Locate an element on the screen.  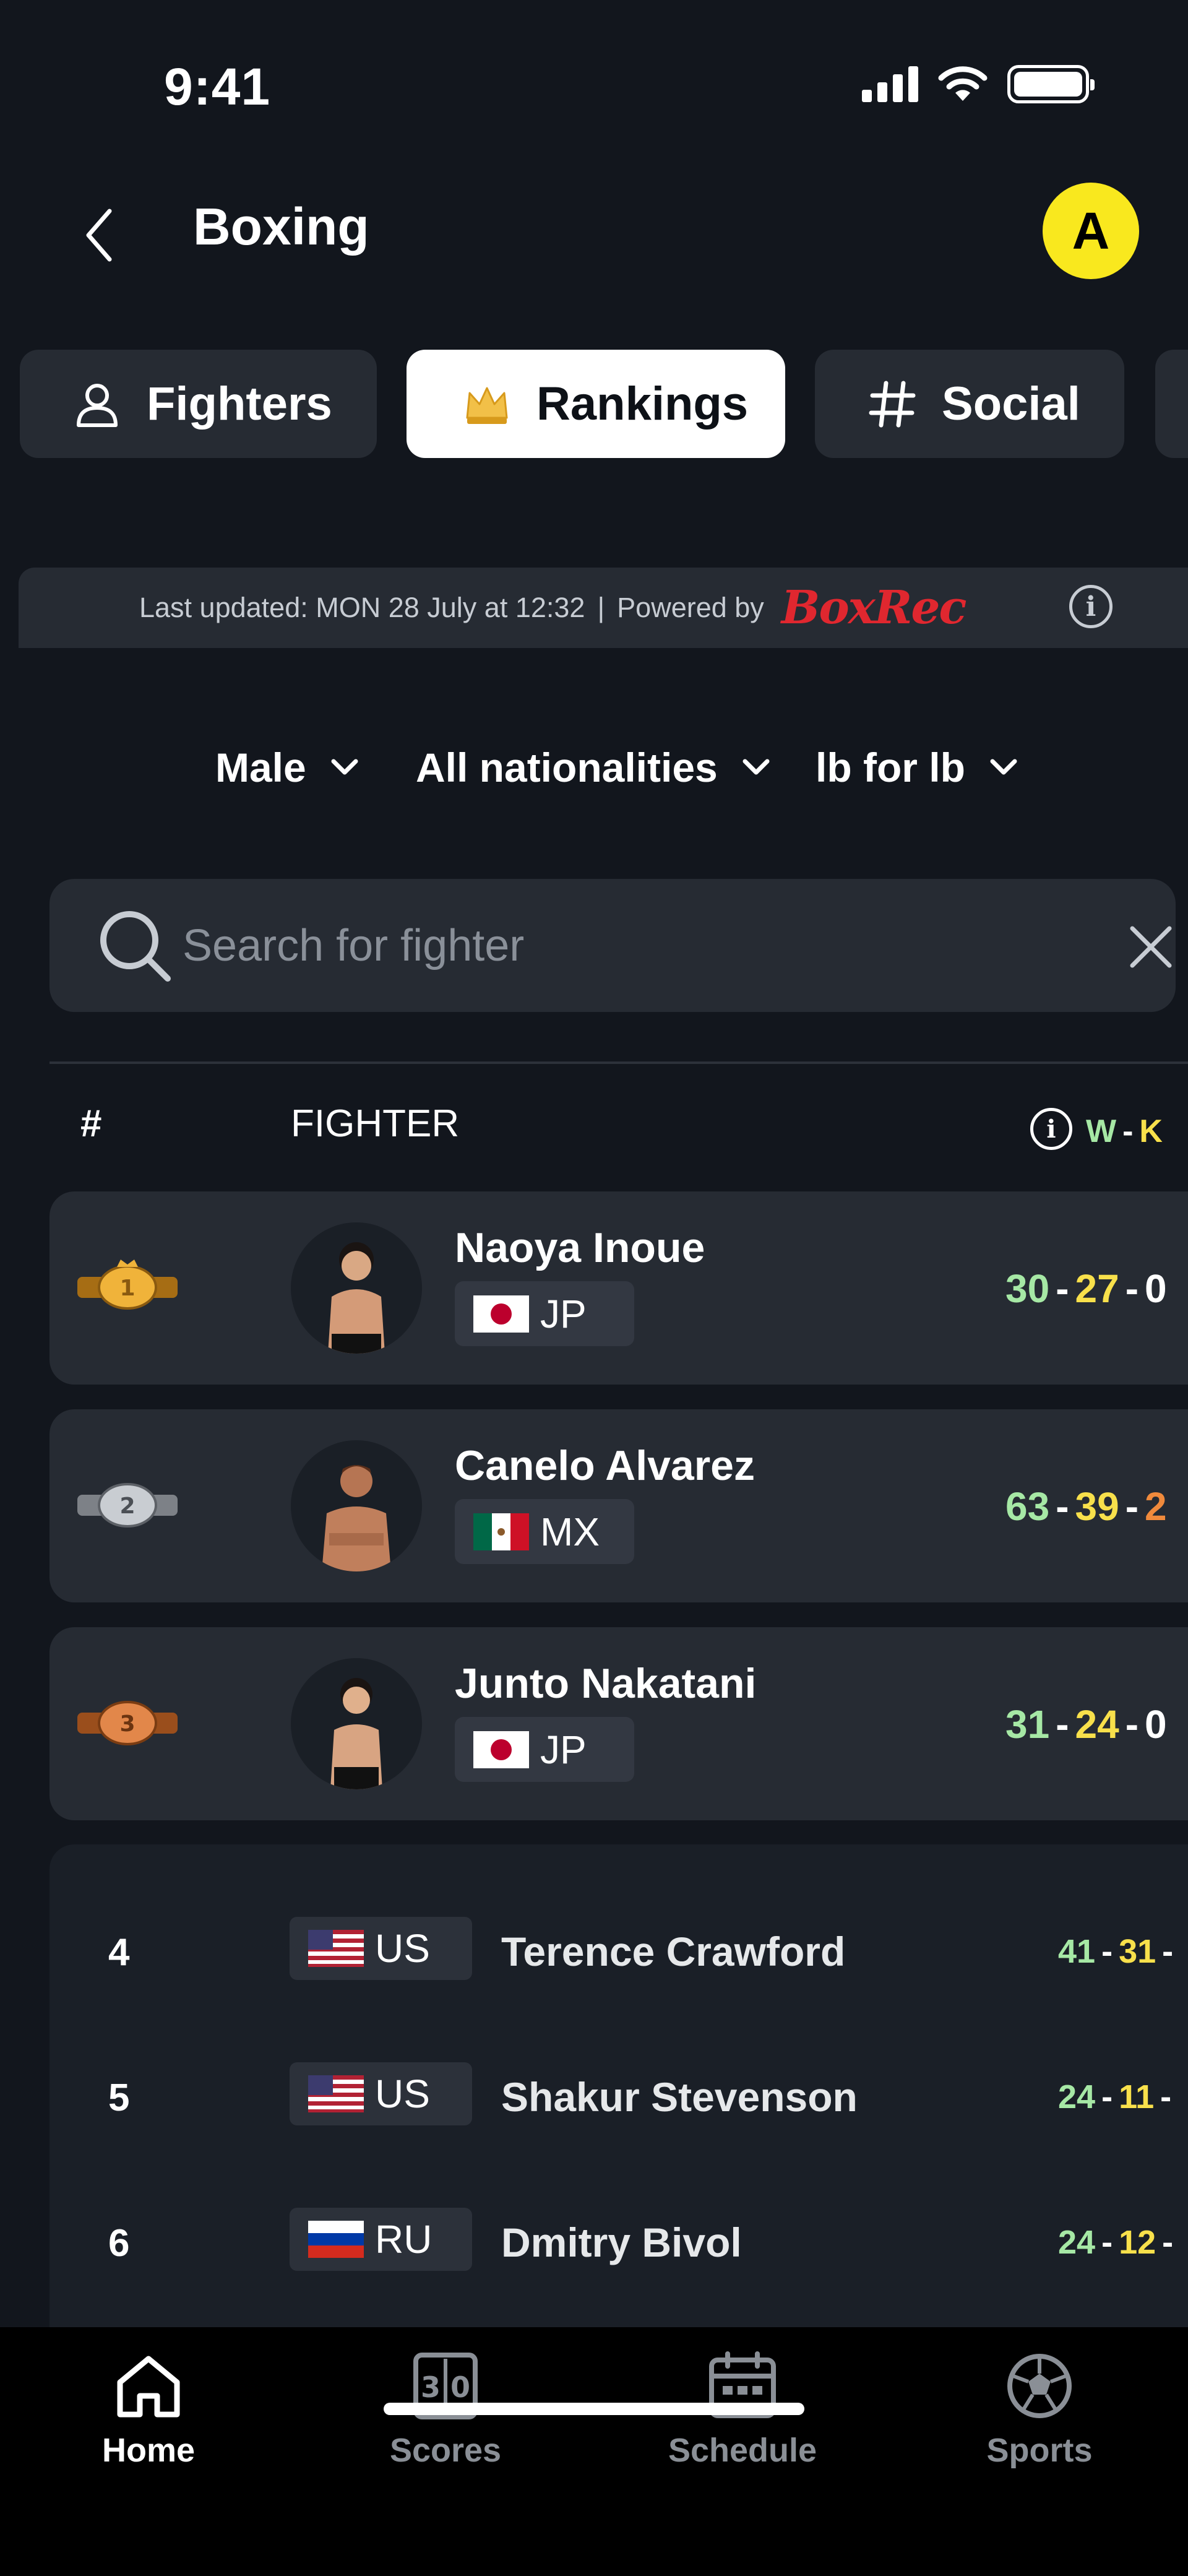
silver-belt-icon: 2 is located at coordinates (127, 1505).